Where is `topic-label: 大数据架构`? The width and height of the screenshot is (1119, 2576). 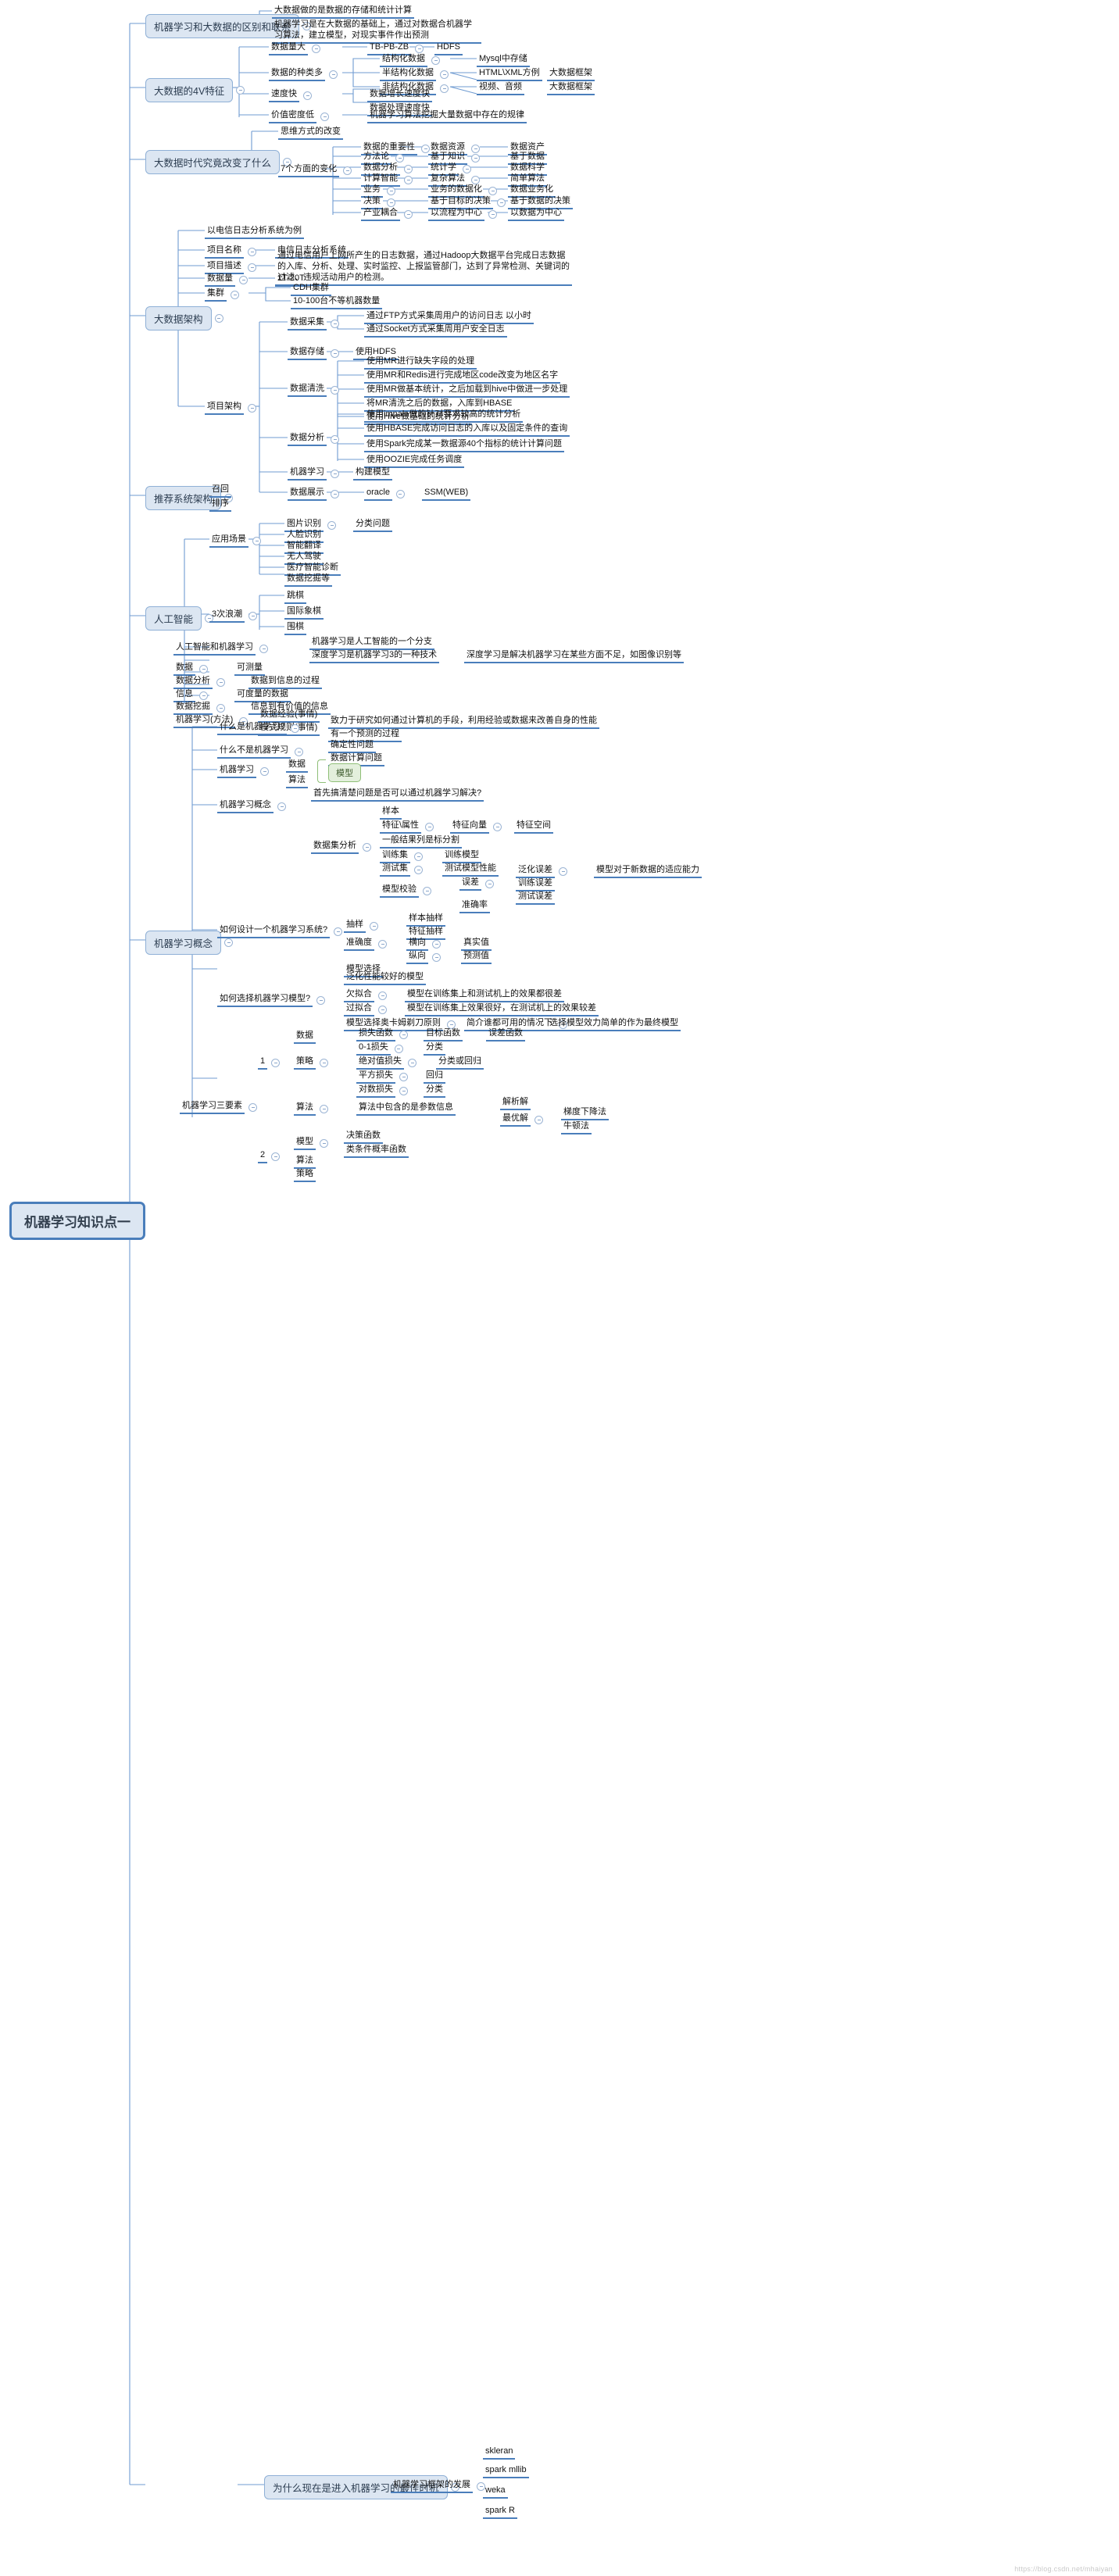 topic-label: 大数据架构 is located at coordinates (178, 318).